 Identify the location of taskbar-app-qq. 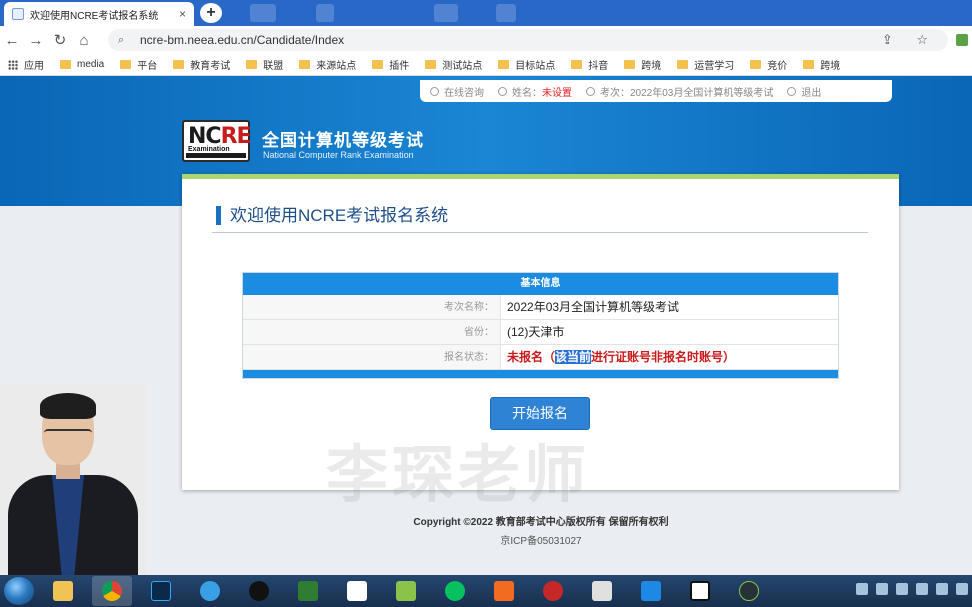
(259, 591).